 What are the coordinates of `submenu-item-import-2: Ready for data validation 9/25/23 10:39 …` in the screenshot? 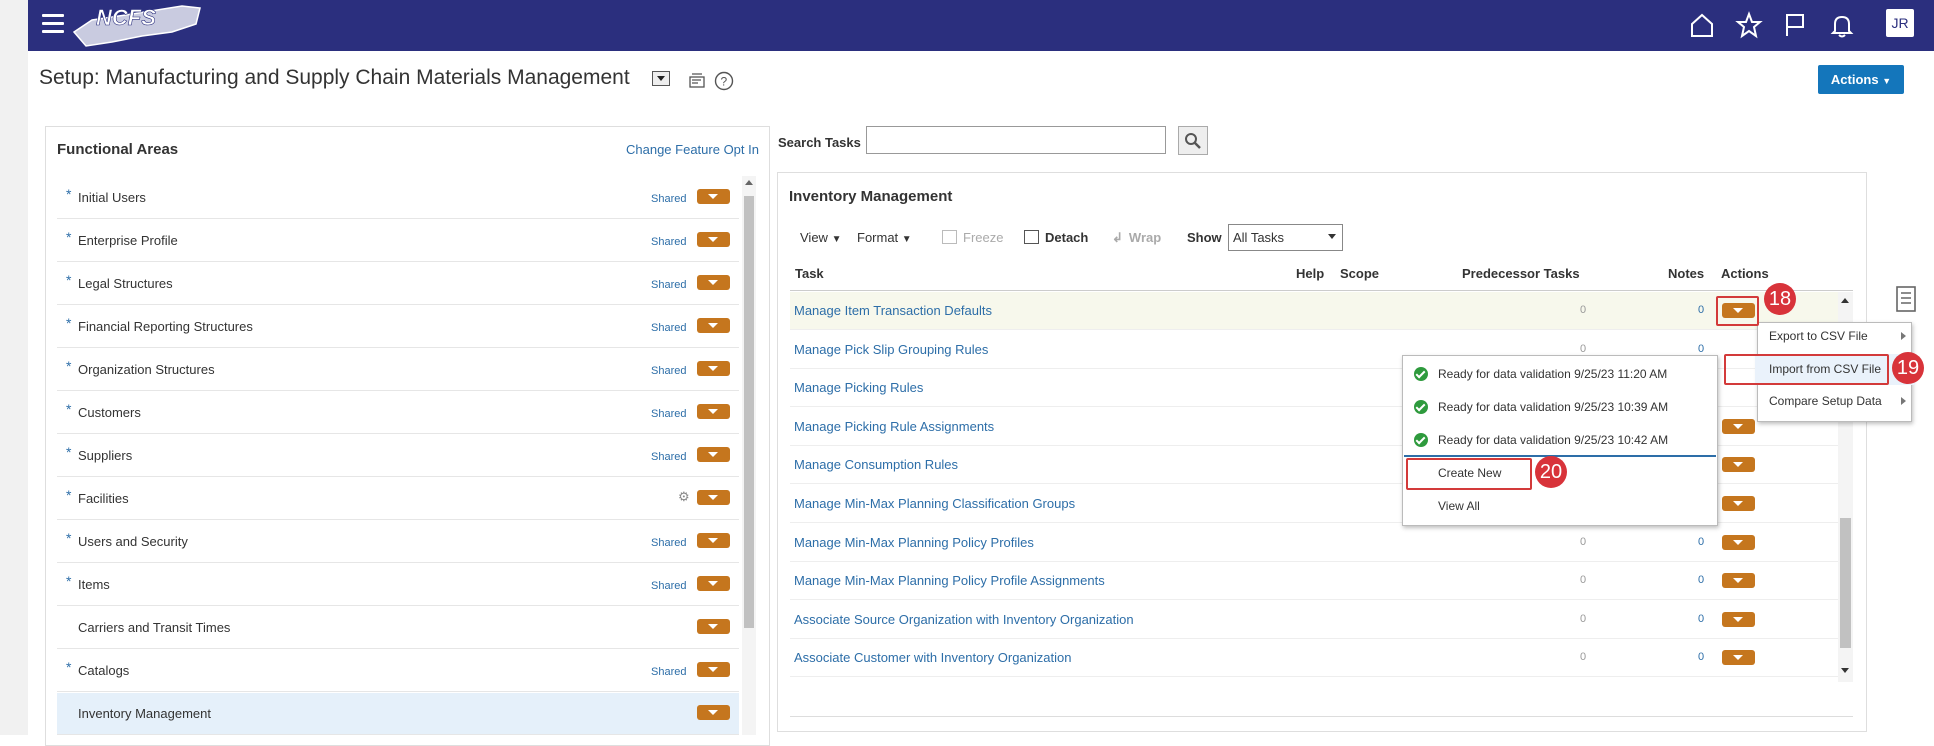 It's located at (1560, 408).